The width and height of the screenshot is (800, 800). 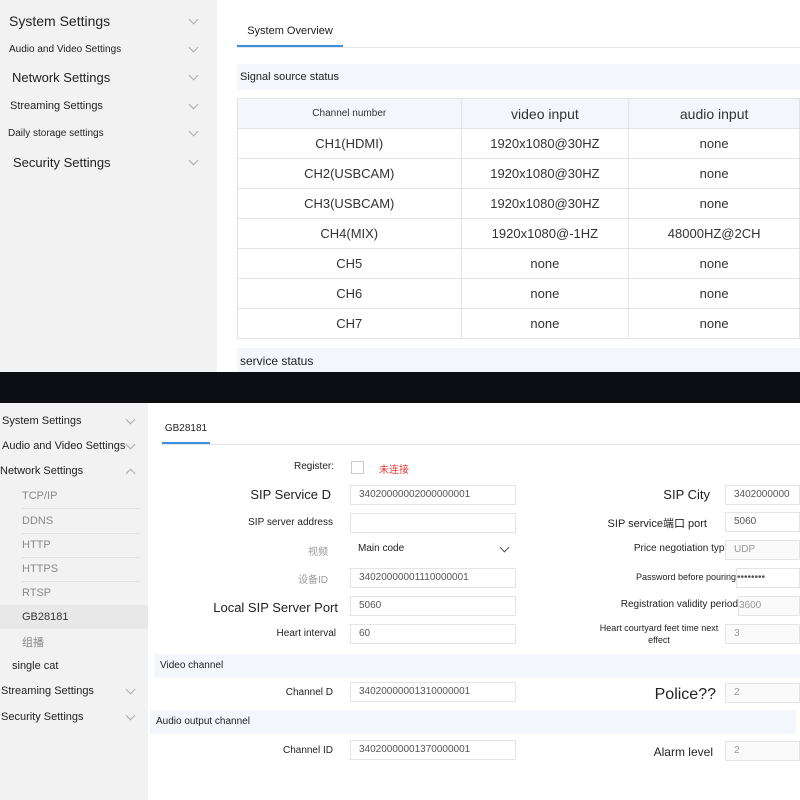 What do you see at coordinates (290, 32) in the screenshot?
I see `tab-system-overview: System Overview` at bounding box center [290, 32].